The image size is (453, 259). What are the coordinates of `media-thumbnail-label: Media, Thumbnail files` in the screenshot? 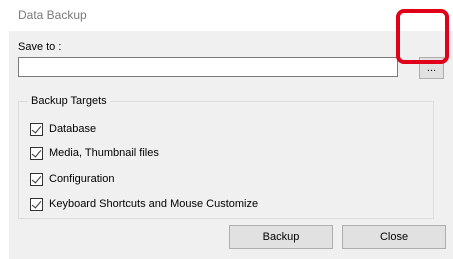 It's located at (104, 153).